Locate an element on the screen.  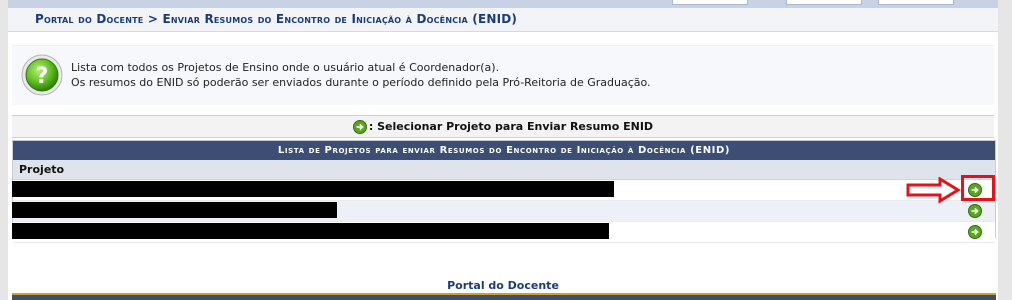
help-question-icon: ? is located at coordinates (42, 75).